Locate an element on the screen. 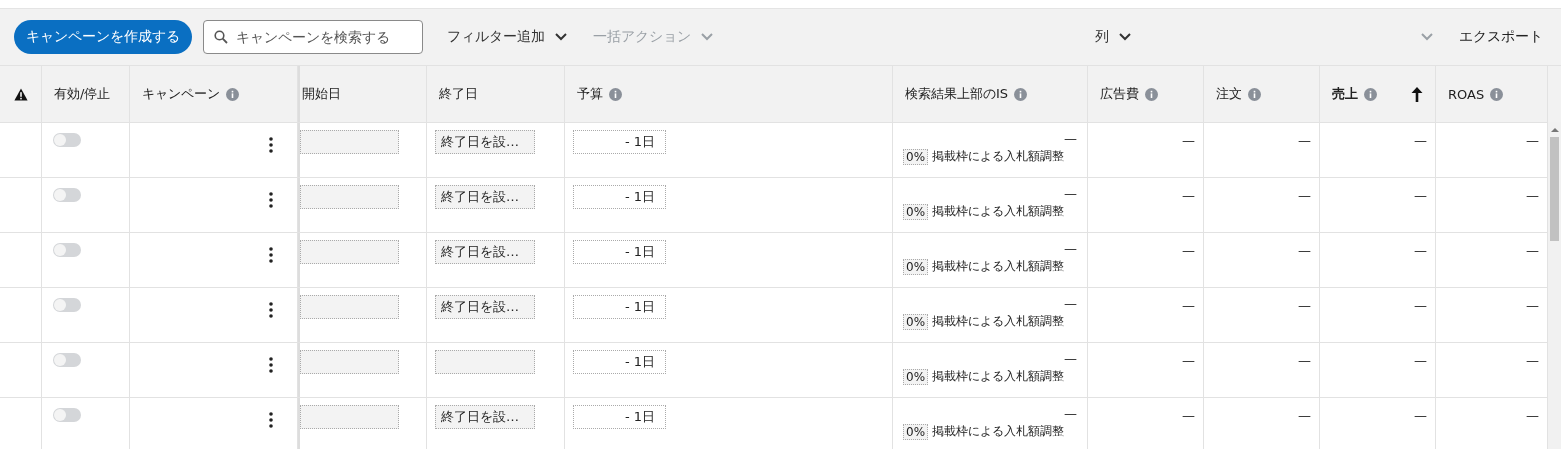 The height and width of the screenshot is (449, 1561). column-header: 終了日 is located at coordinates (496, 94).